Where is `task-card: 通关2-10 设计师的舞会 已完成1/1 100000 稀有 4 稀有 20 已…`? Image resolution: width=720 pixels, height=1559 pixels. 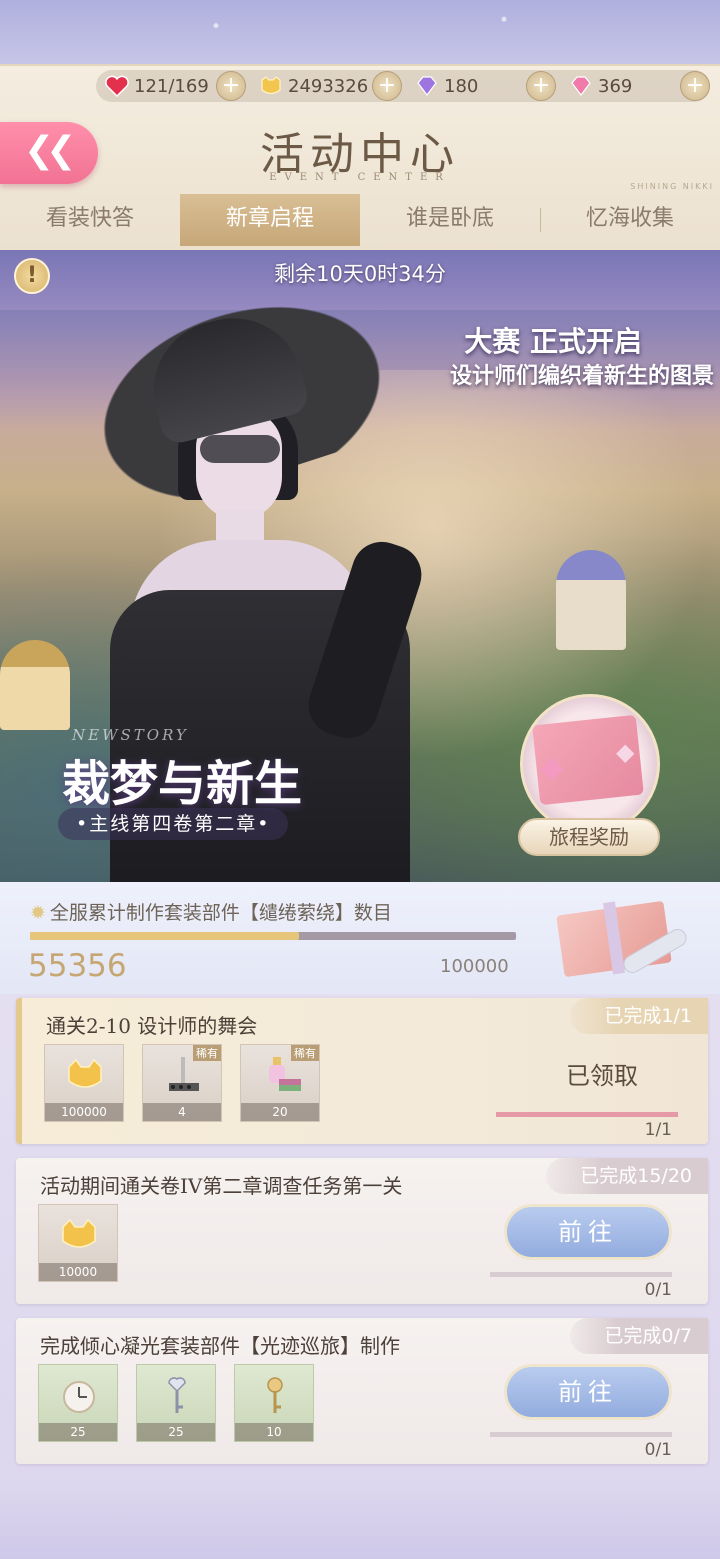 task-card: 通关2-10 设计师的舞会 已完成1/1 100000 稀有 4 稀有 20 已… is located at coordinates (362, 1071).